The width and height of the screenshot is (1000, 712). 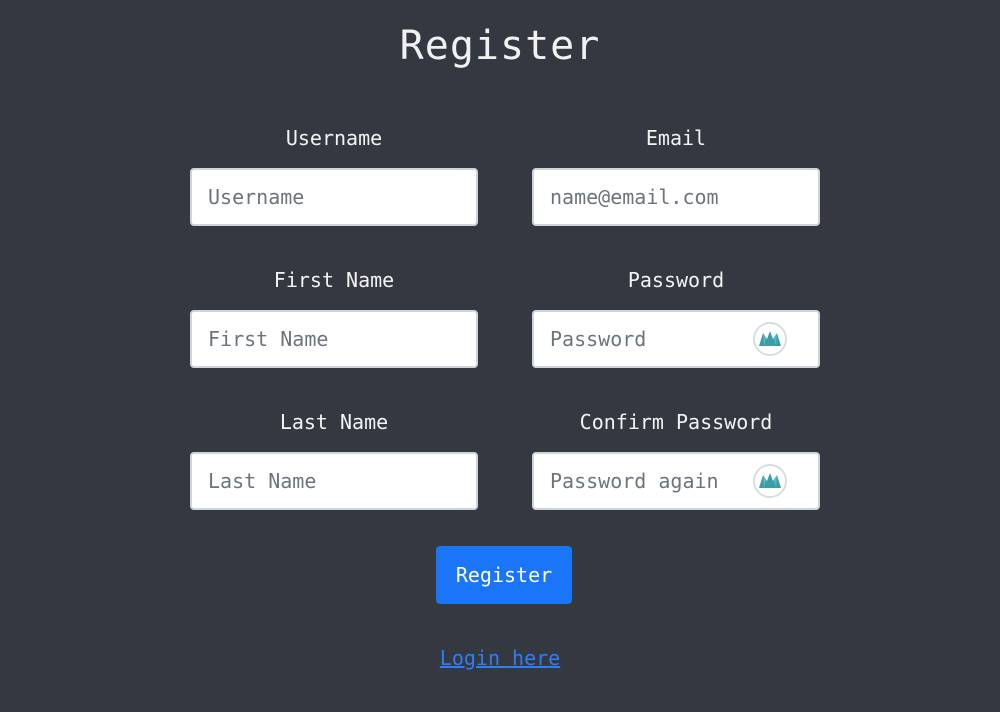 What do you see at coordinates (676, 280) in the screenshot?
I see `password-label: Password` at bounding box center [676, 280].